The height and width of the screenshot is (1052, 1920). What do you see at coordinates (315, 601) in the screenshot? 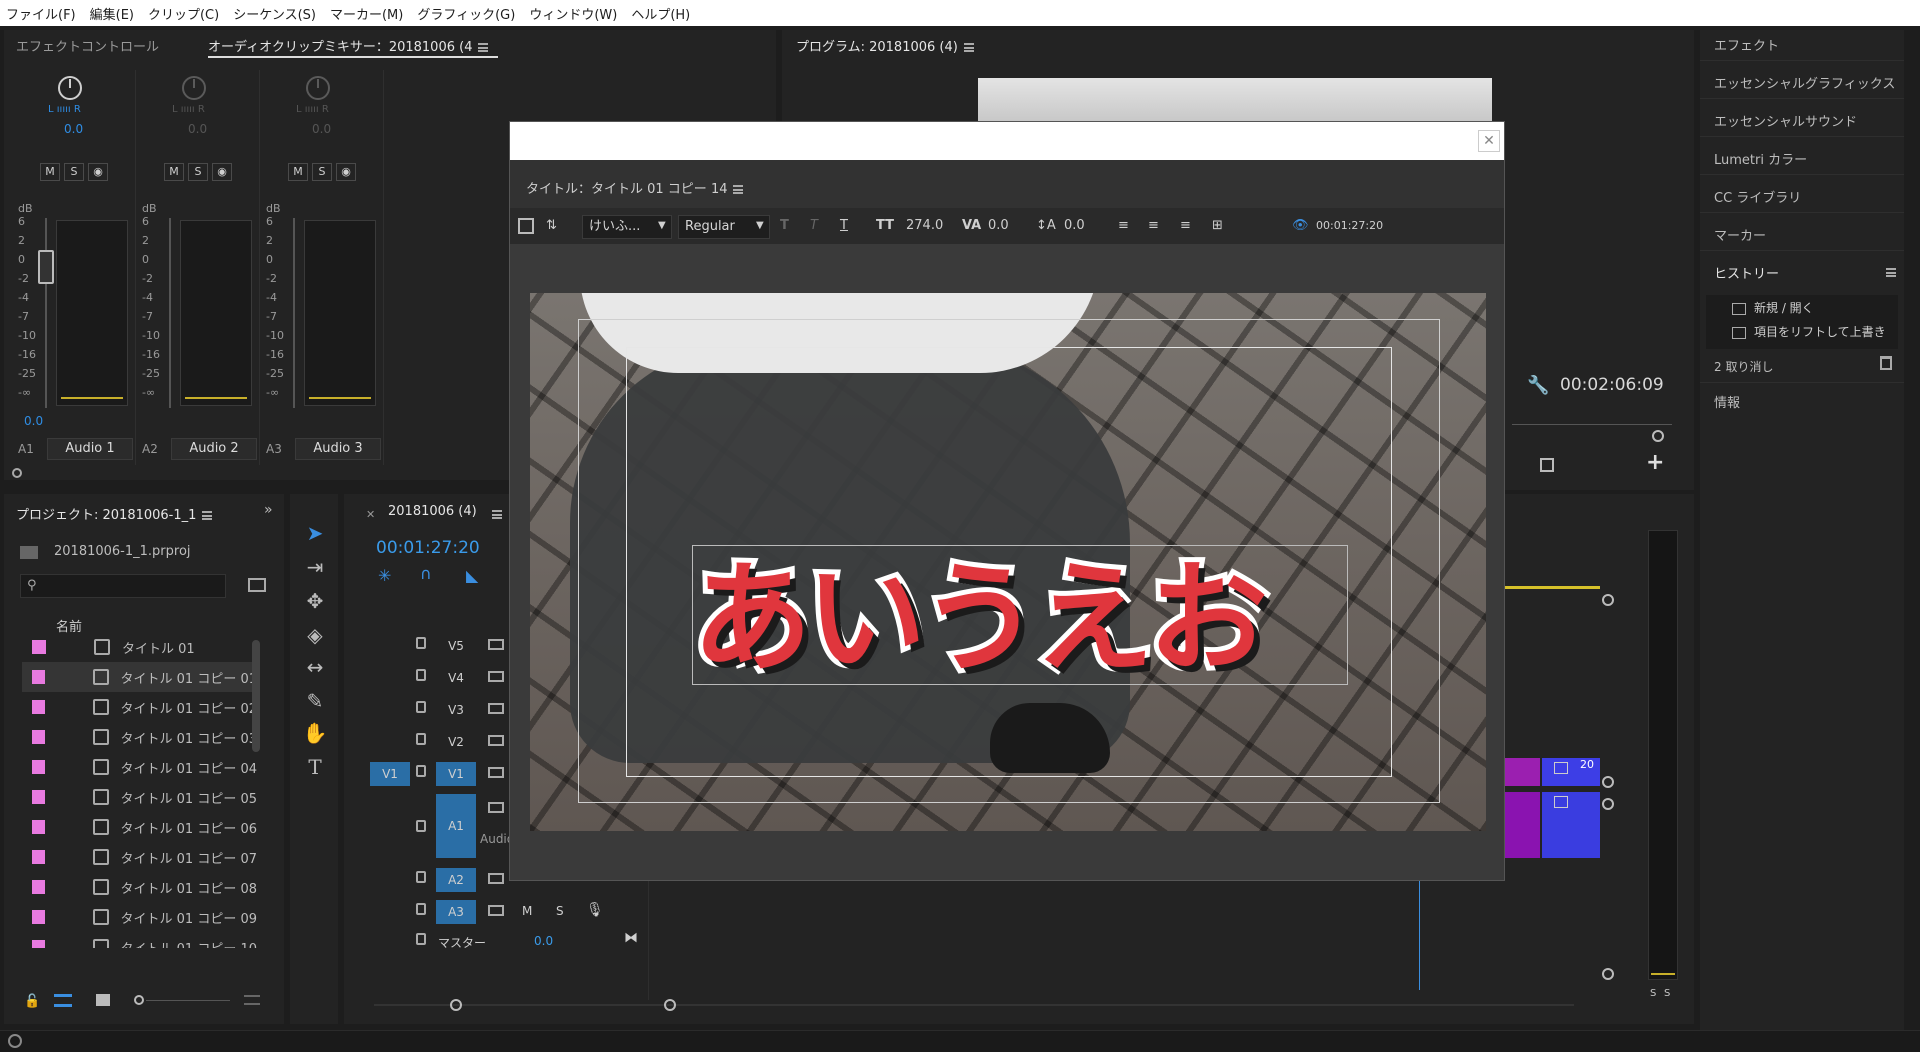
I see `ripple-edit-tool-icon: ✥` at bounding box center [315, 601].